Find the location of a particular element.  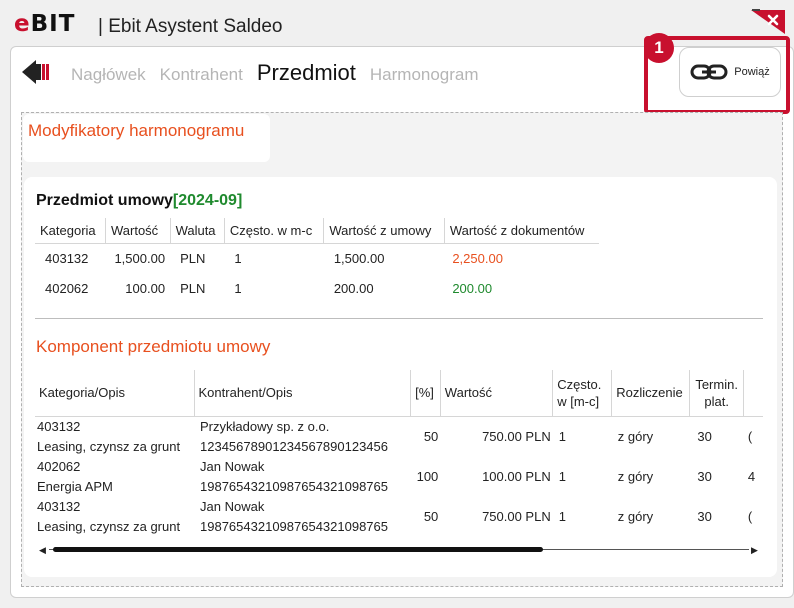

subject-period: [2024-09] is located at coordinates (207, 200).